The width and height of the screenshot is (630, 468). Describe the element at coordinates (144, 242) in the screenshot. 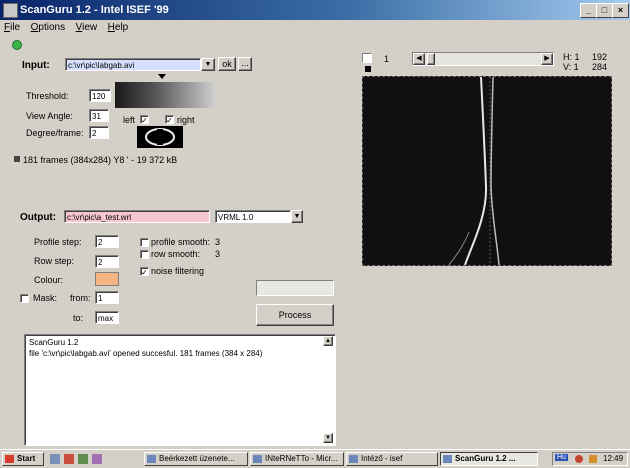

I see `profile-smooth-checkbox` at that location.